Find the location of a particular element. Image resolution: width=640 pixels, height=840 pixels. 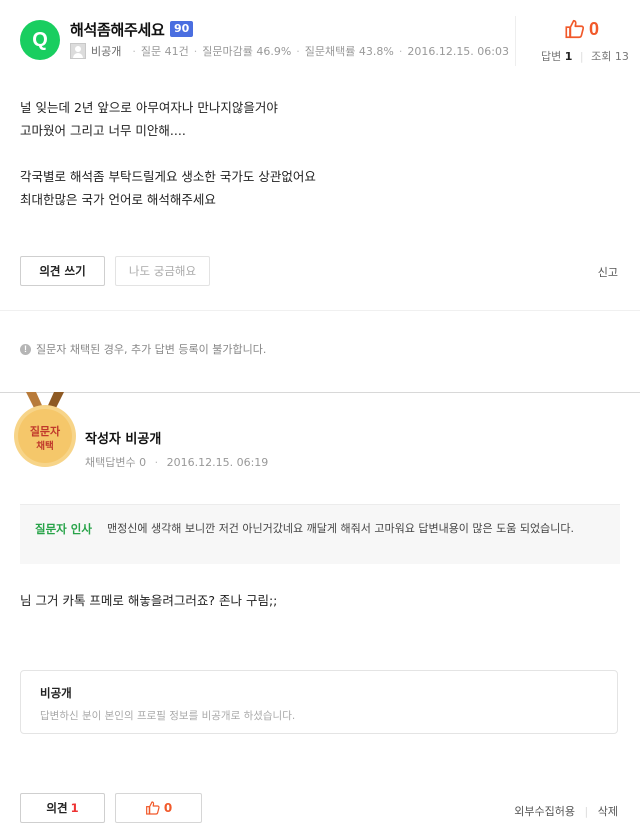

question-body-line: 최대한많은 국가 언어로 해석해주세요 is located at coordinates (118, 199).